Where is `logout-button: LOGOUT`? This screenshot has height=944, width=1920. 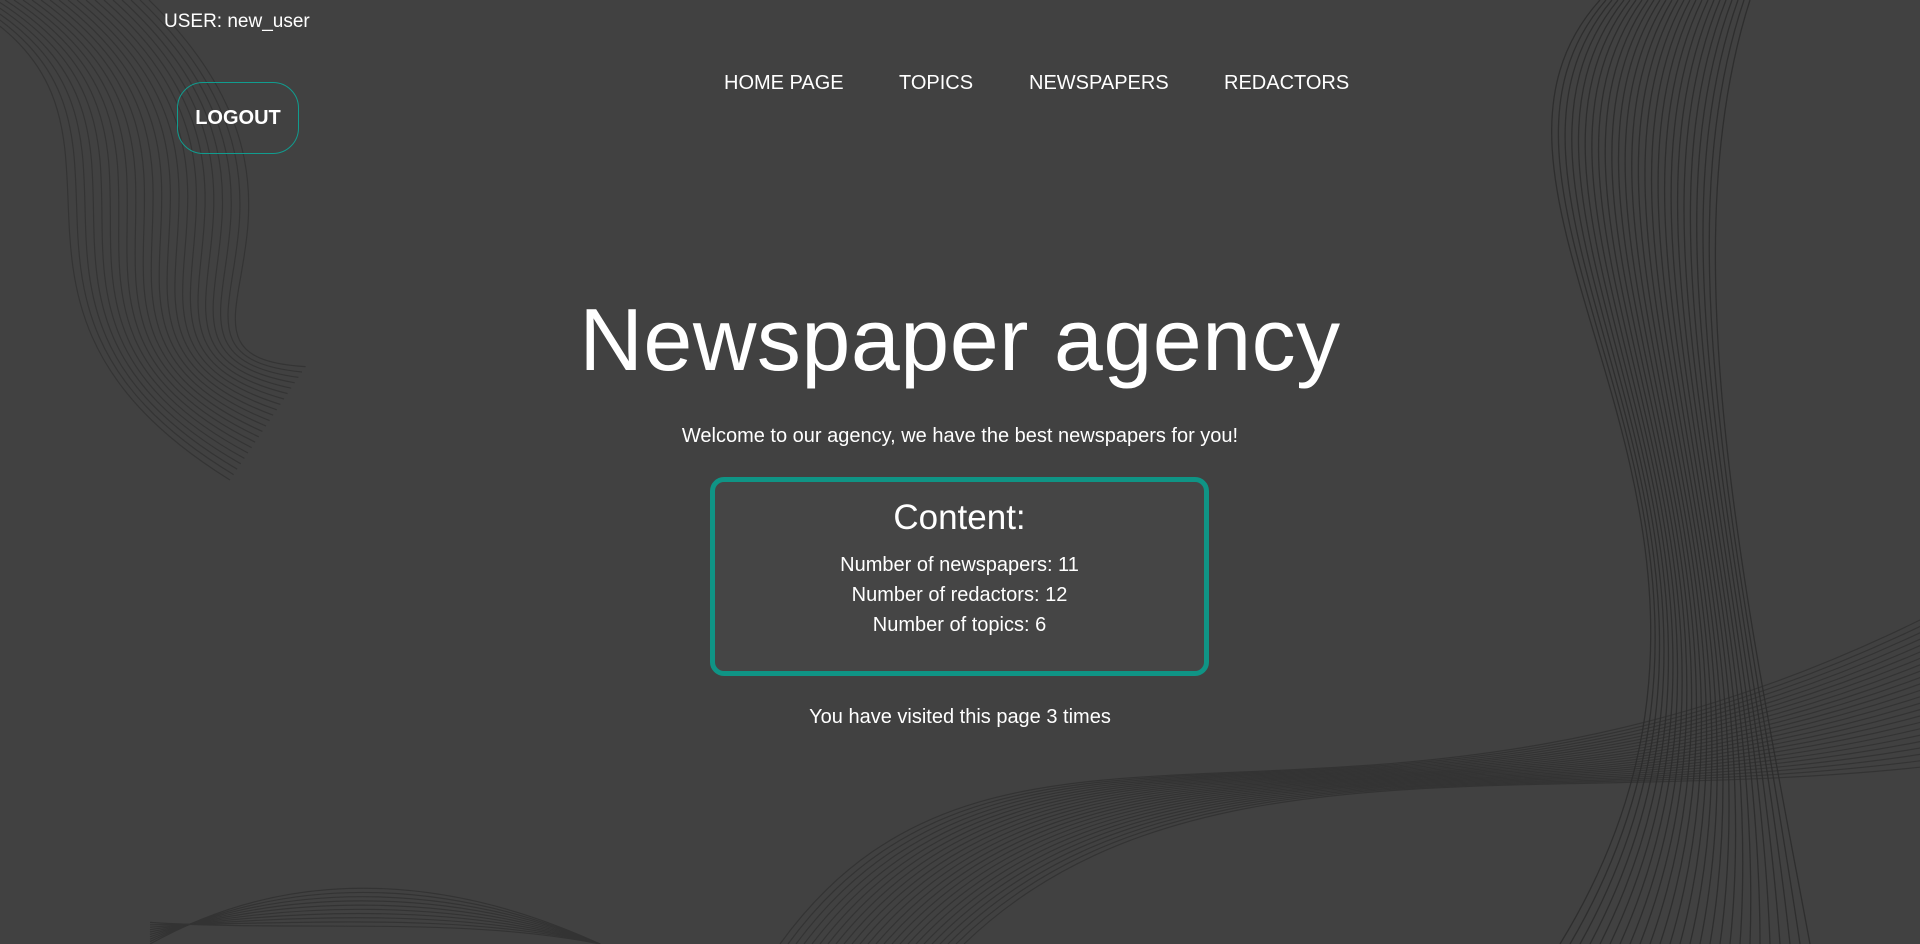 logout-button: LOGOUT is located at coordinates (238, 118).